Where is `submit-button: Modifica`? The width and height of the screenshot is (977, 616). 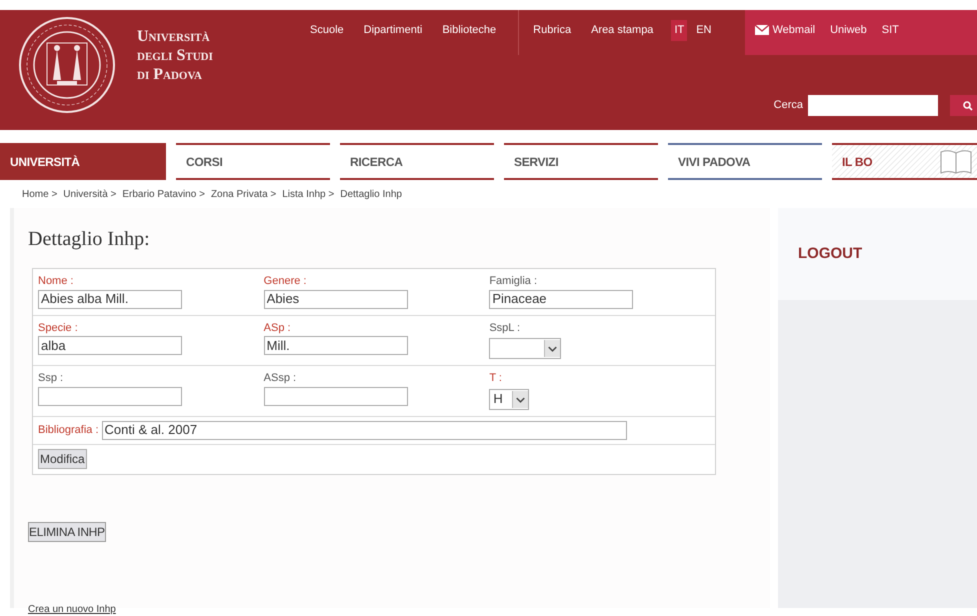
submit-button: Modifica is located at coordinates (62, 459).